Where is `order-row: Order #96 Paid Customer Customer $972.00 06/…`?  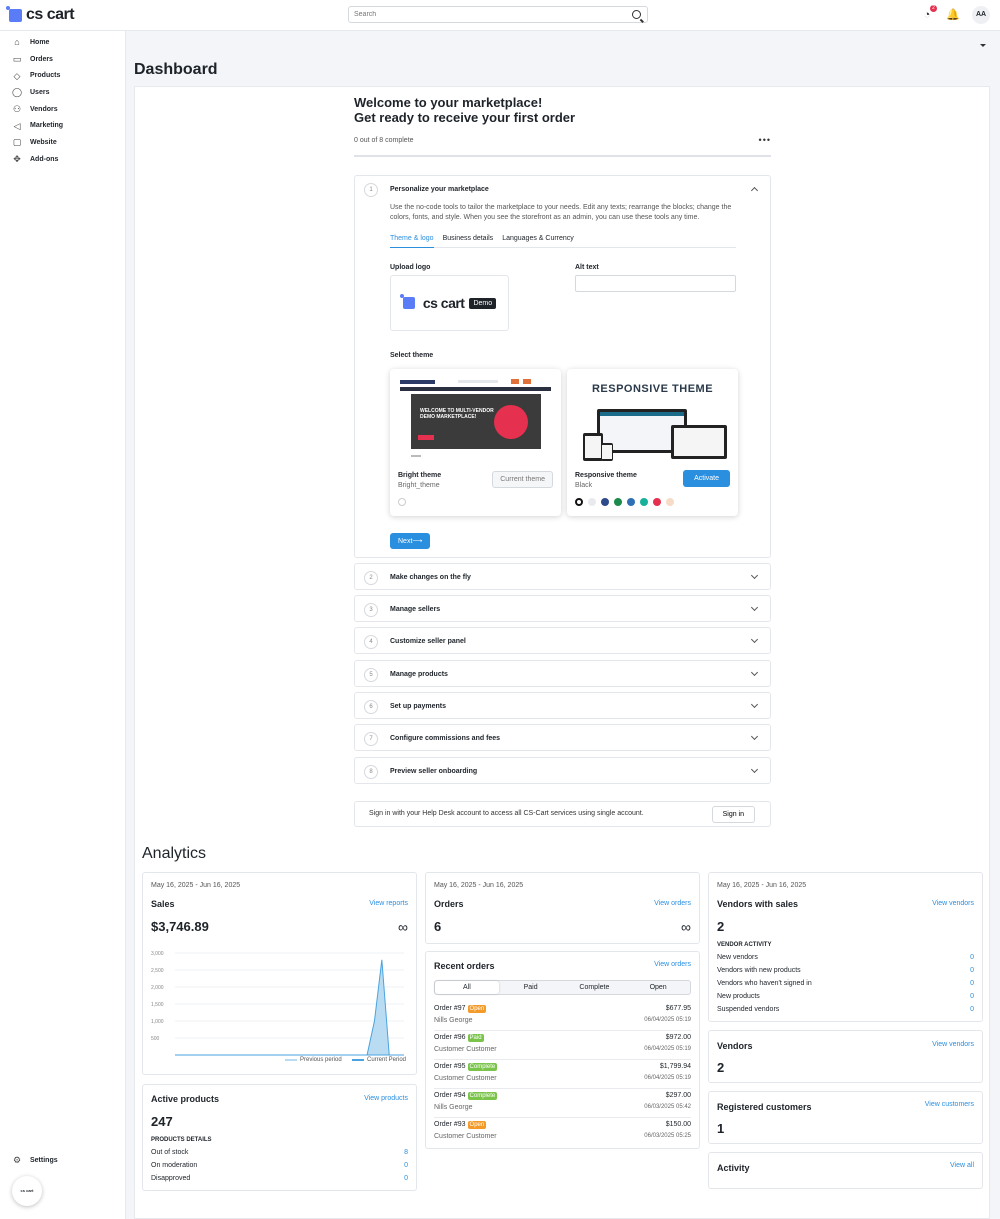 order-row: Order #96 Paid Customer Customer $972.00 06/… is located at coordinates (562, 1045).